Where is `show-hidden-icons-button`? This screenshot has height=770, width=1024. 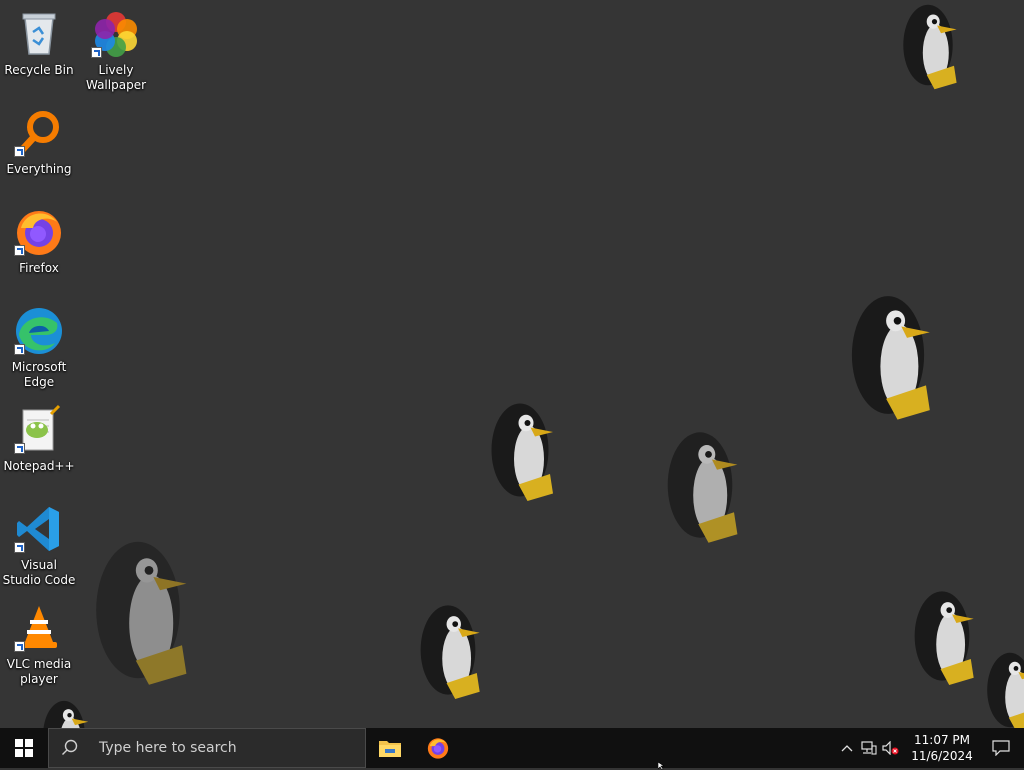
show-hidden-icons-button is located at coordinates (847, 748).